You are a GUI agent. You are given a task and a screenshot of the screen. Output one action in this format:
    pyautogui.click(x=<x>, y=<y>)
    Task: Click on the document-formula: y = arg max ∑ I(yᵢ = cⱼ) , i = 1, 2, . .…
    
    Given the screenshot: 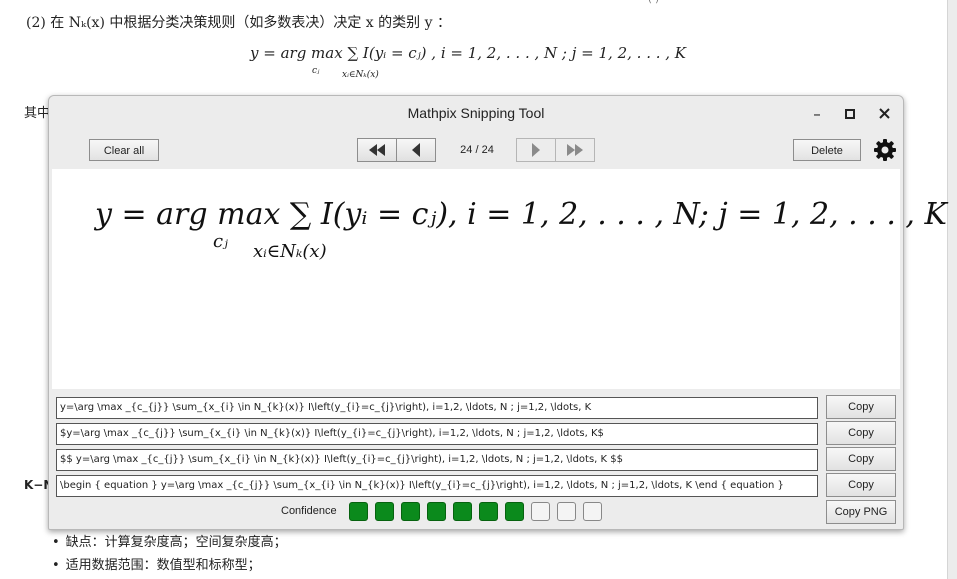 What is the action you would take?
    pyautogui.click(x=468, y=62)
    